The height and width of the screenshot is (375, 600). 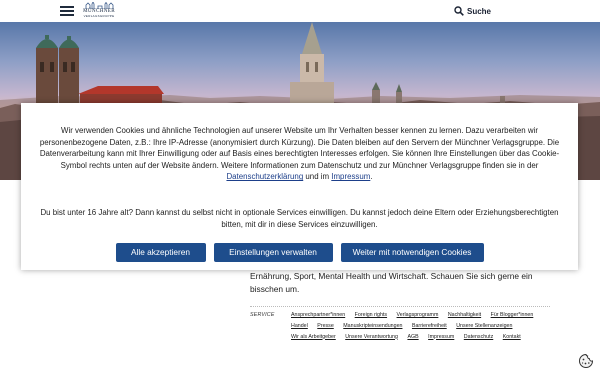 I want to click on period-text: ., so click(x=371, y=177).